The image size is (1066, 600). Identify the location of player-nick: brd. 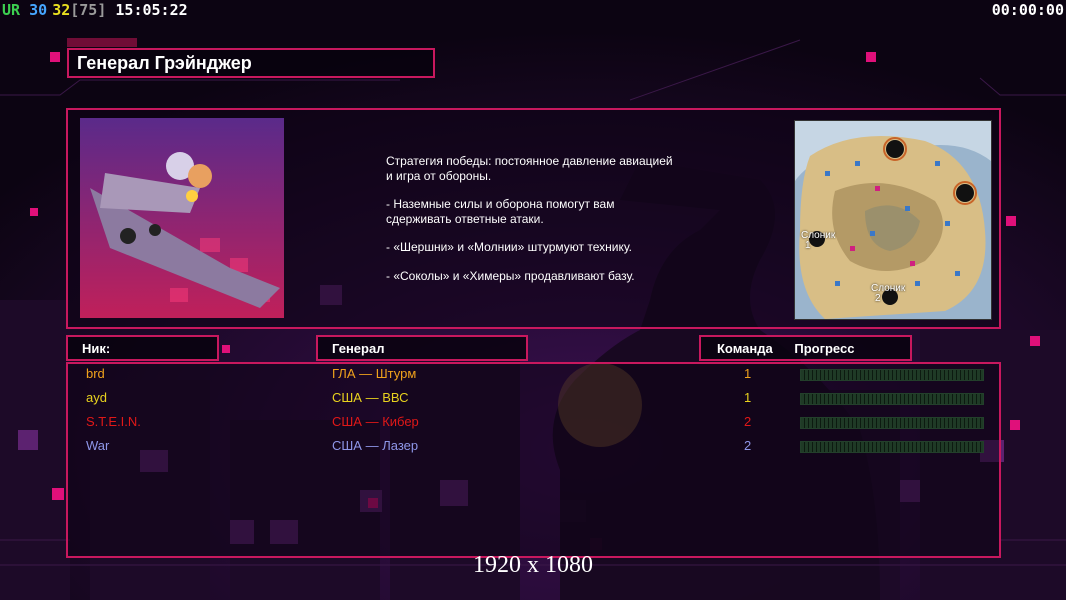
(95, 373).